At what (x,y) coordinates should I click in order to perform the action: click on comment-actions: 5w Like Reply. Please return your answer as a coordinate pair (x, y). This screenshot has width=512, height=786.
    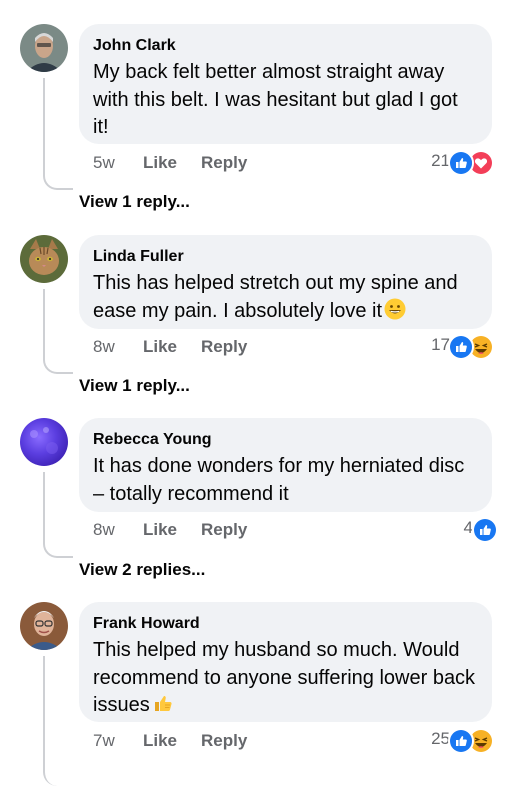
    Looking at the image, I should click on (243, 165).